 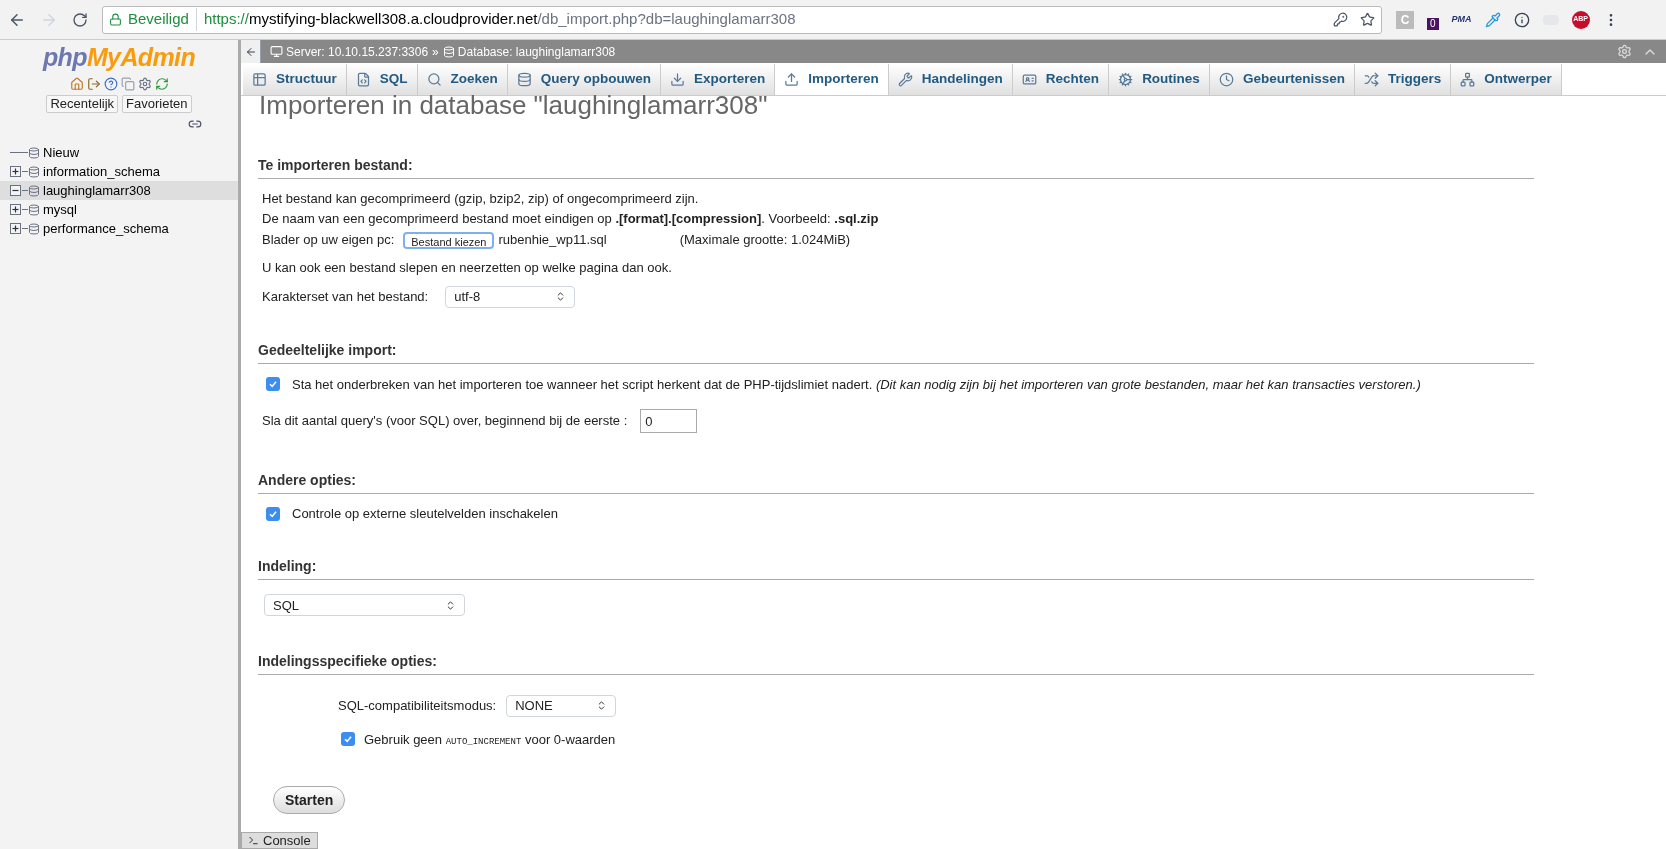 What do you see at coordinates (896, 167) in the screenshot?
I see `section-heading: Te importeren bestand:` at bounding box center [896, 167].